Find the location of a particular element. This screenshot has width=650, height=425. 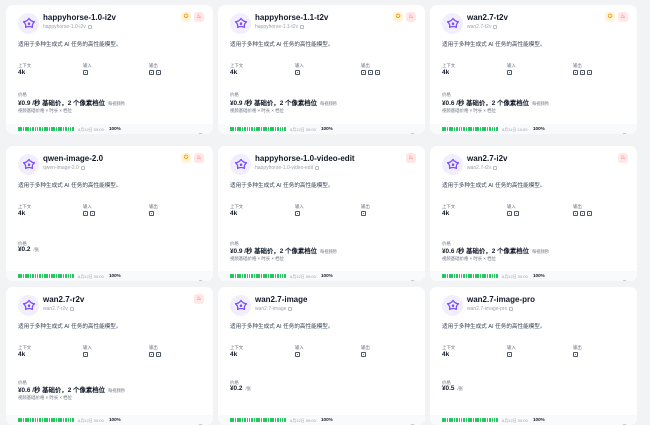

price-formula: 视频基础价格 × 时长 × 档位 is located at coordinates (45, 397).